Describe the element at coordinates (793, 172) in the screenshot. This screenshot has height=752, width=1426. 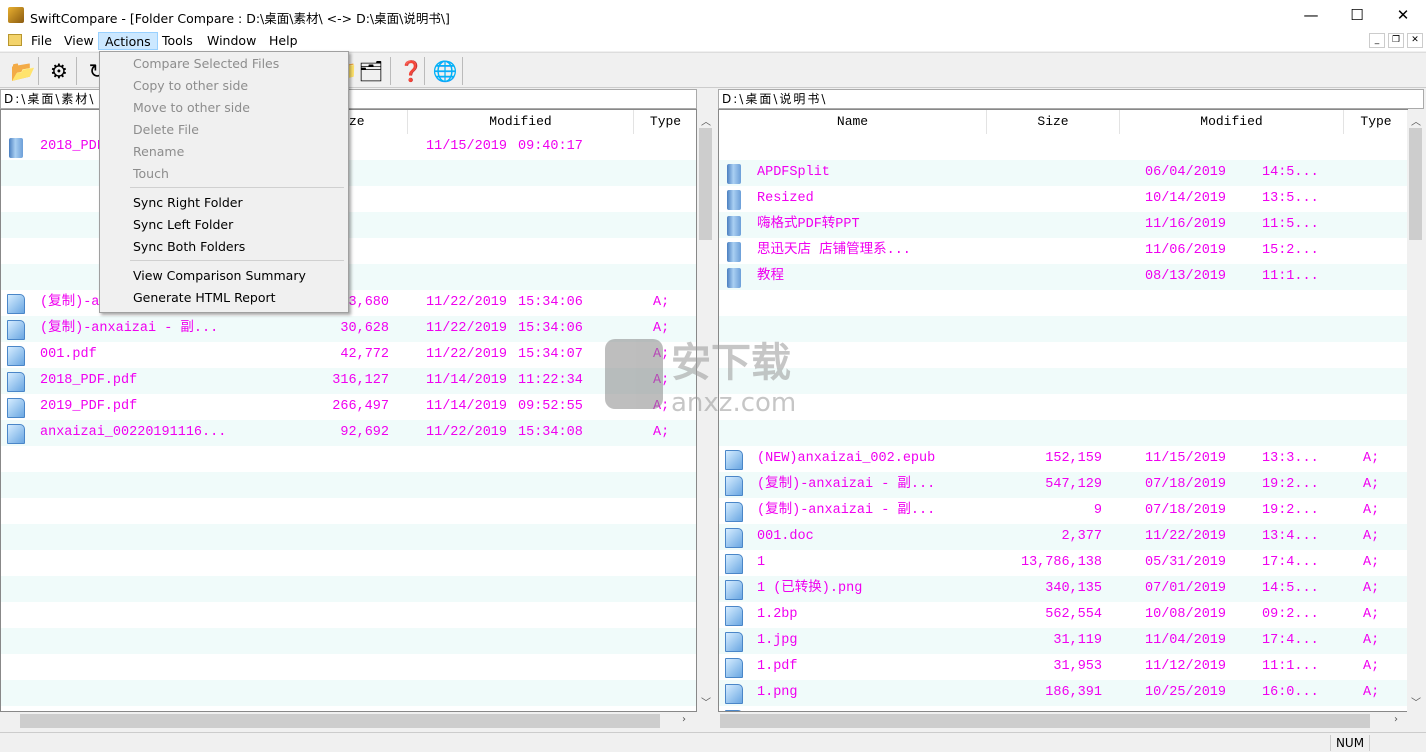
I see `file-name: APDFSplit` at that location.